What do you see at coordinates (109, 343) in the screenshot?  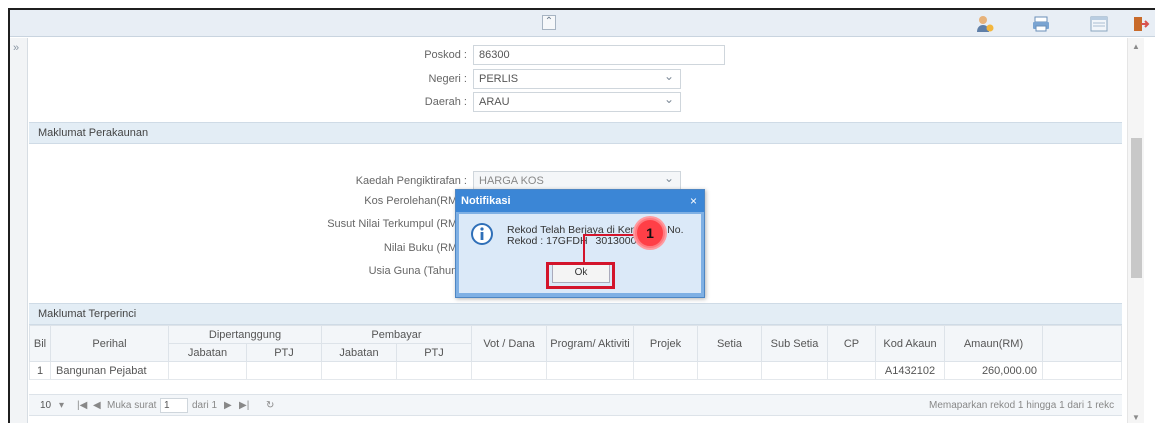 I see `col-perihal: Perihal` at bounding box center [109, 343].